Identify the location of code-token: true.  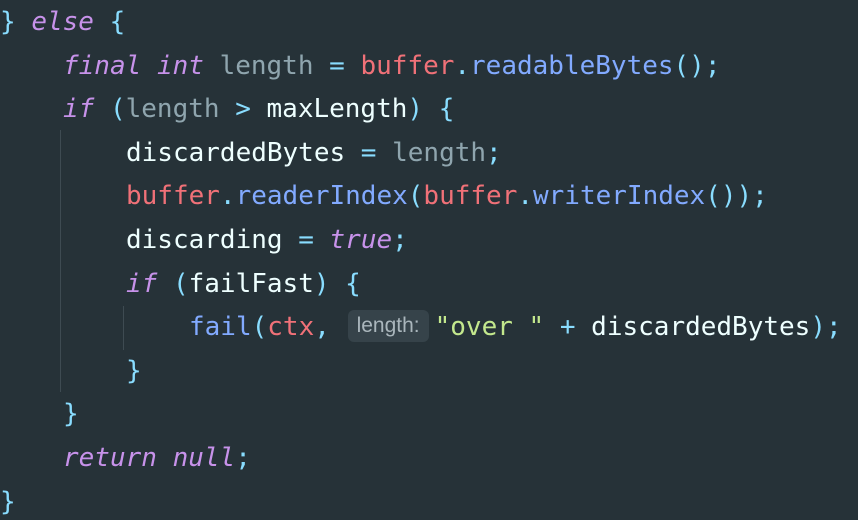
(361, 240).